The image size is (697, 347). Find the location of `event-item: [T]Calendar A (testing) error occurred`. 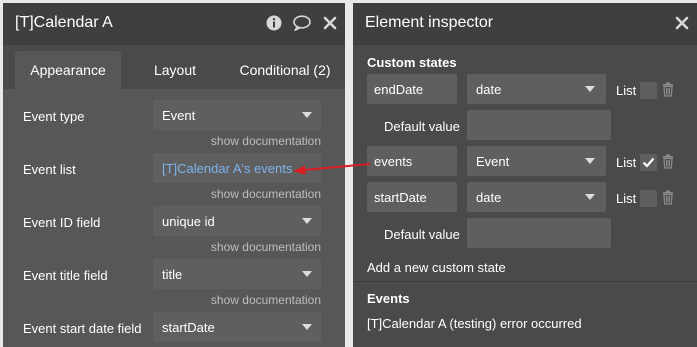

event-item: [T]Calendar A (testing) error occurred is located at coordinates (474, 323).